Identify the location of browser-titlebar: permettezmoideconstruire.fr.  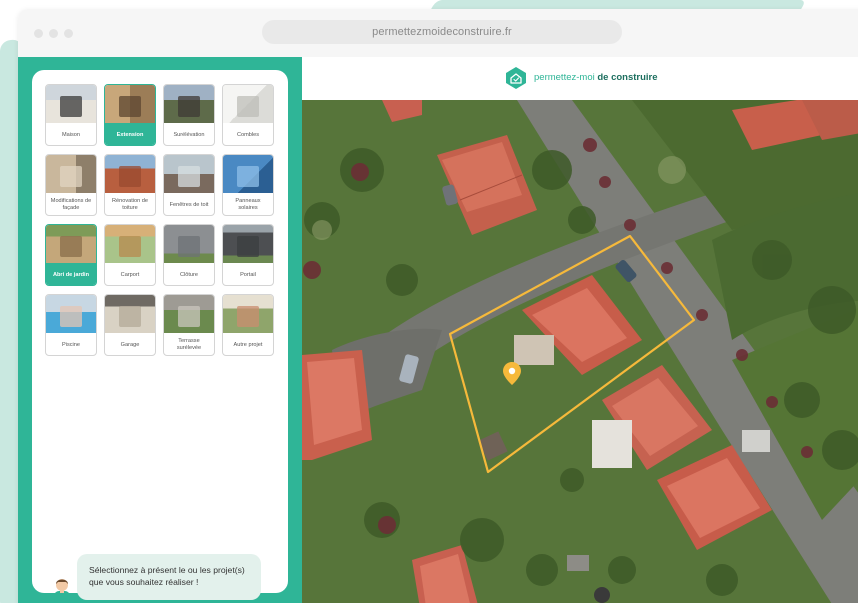
(438, 33).